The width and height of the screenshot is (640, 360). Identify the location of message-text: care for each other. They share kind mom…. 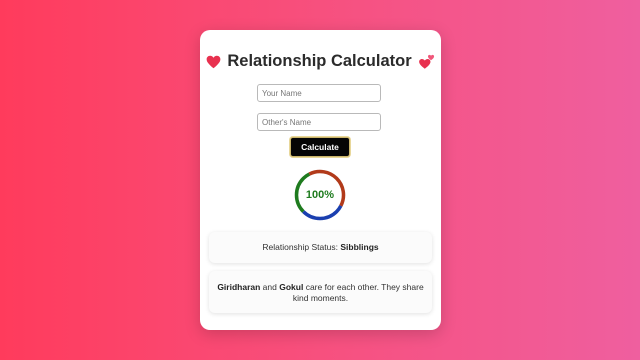
(358, 292).